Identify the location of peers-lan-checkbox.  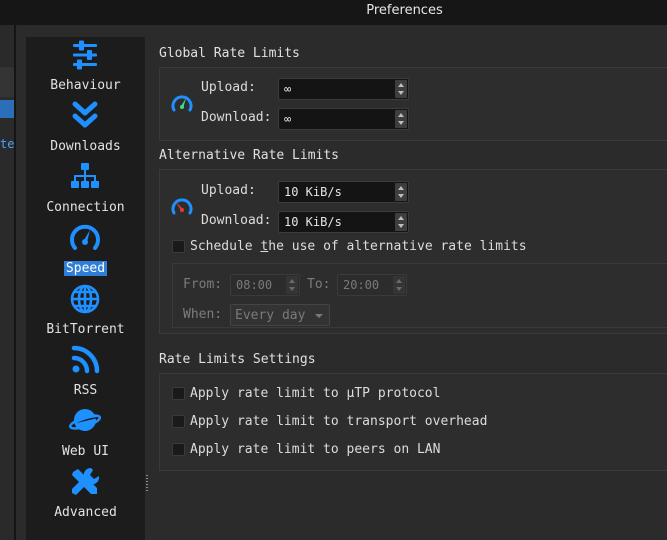
(178, 449).